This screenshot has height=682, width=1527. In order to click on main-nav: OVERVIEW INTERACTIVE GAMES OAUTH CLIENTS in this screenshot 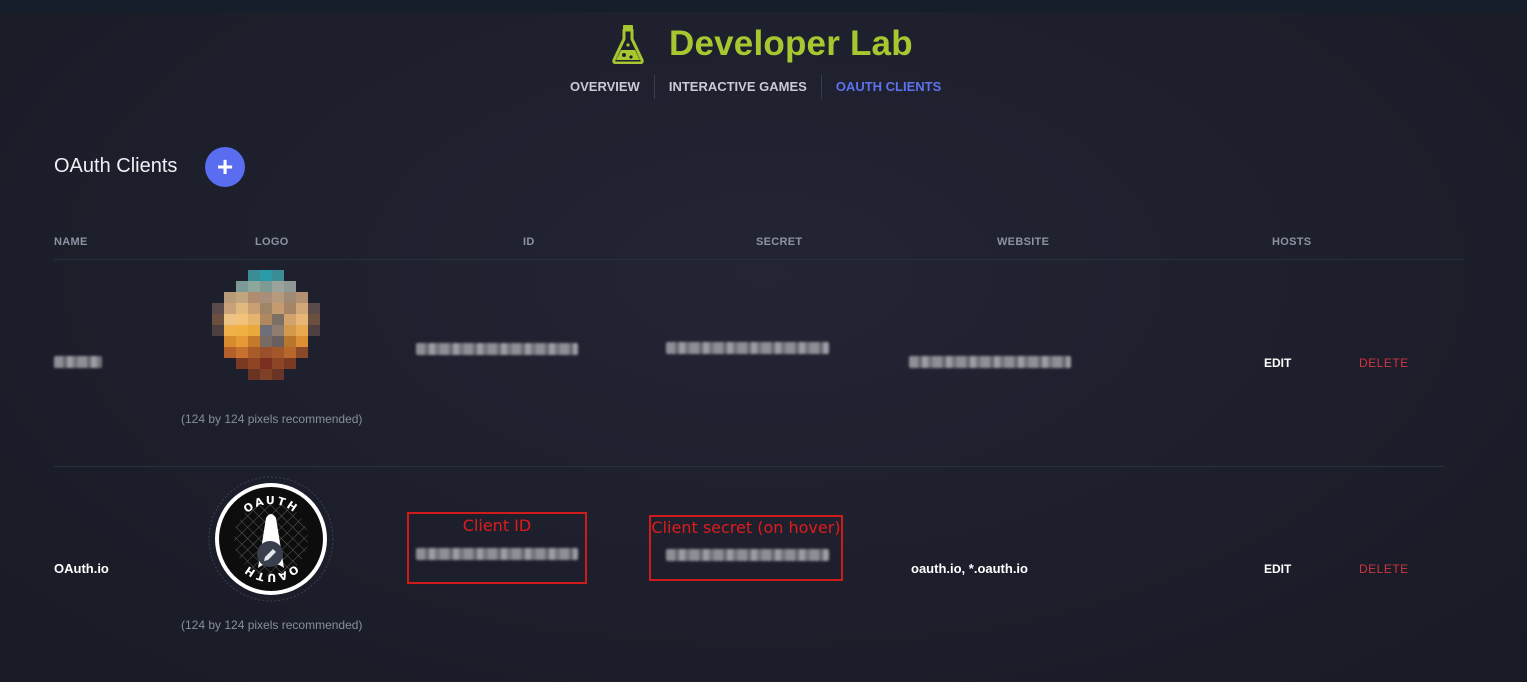, I will do `click(755, 87)`.